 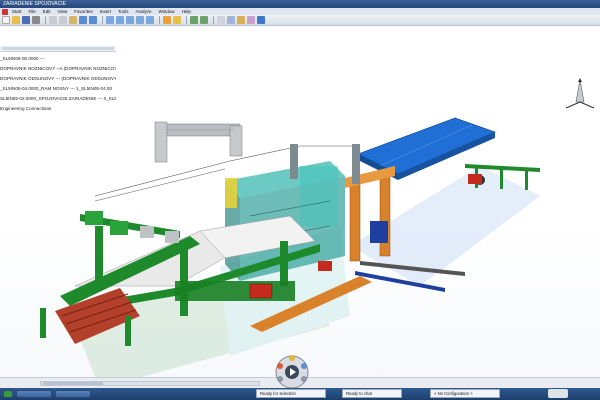 I want to click on menu-view: View, so click(x=63, y=11).